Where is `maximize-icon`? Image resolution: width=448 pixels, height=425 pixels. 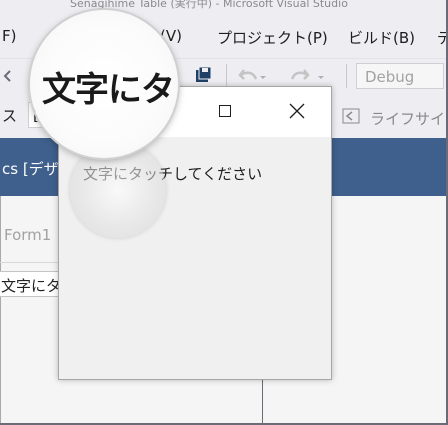
maximize-icon is located at coordinates (225, 111).